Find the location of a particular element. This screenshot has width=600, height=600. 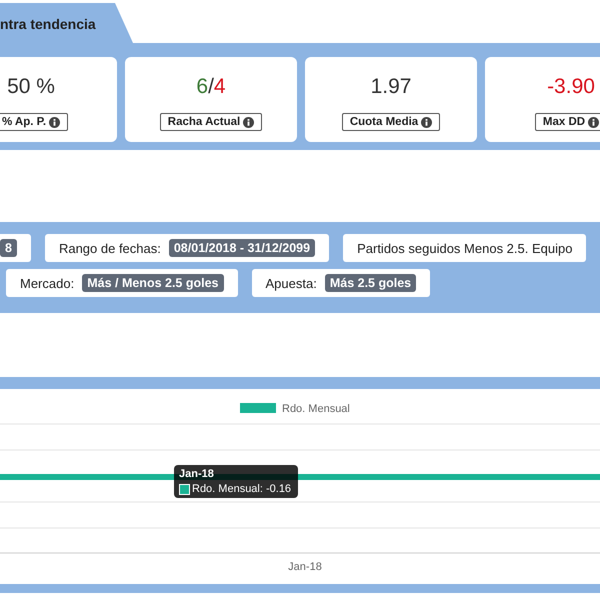

filter-value-badge: 8 is located at coordinates (8, 248).